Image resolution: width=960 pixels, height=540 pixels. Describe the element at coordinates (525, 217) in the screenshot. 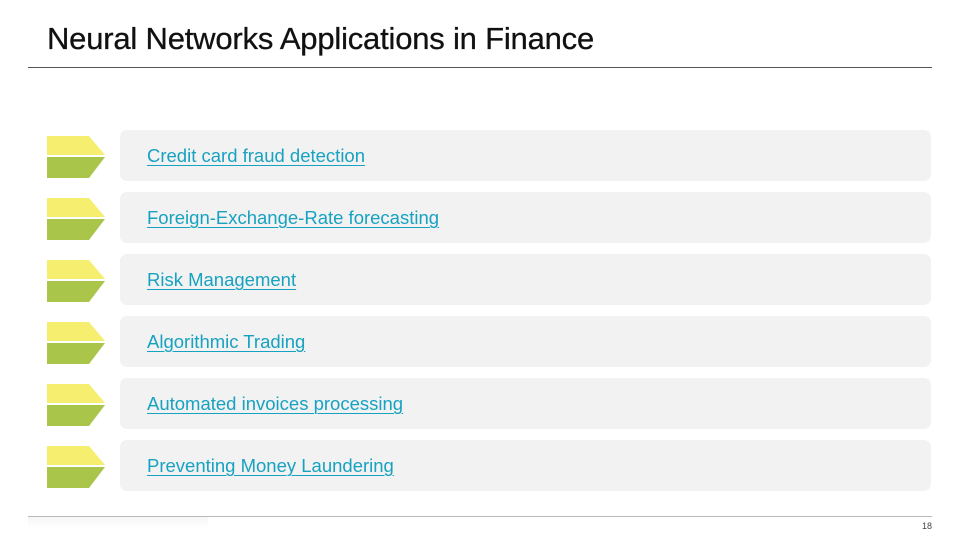

I see `item-card-fx-forecasting: Foreign-Exchange-Rate forecasting` at that location.